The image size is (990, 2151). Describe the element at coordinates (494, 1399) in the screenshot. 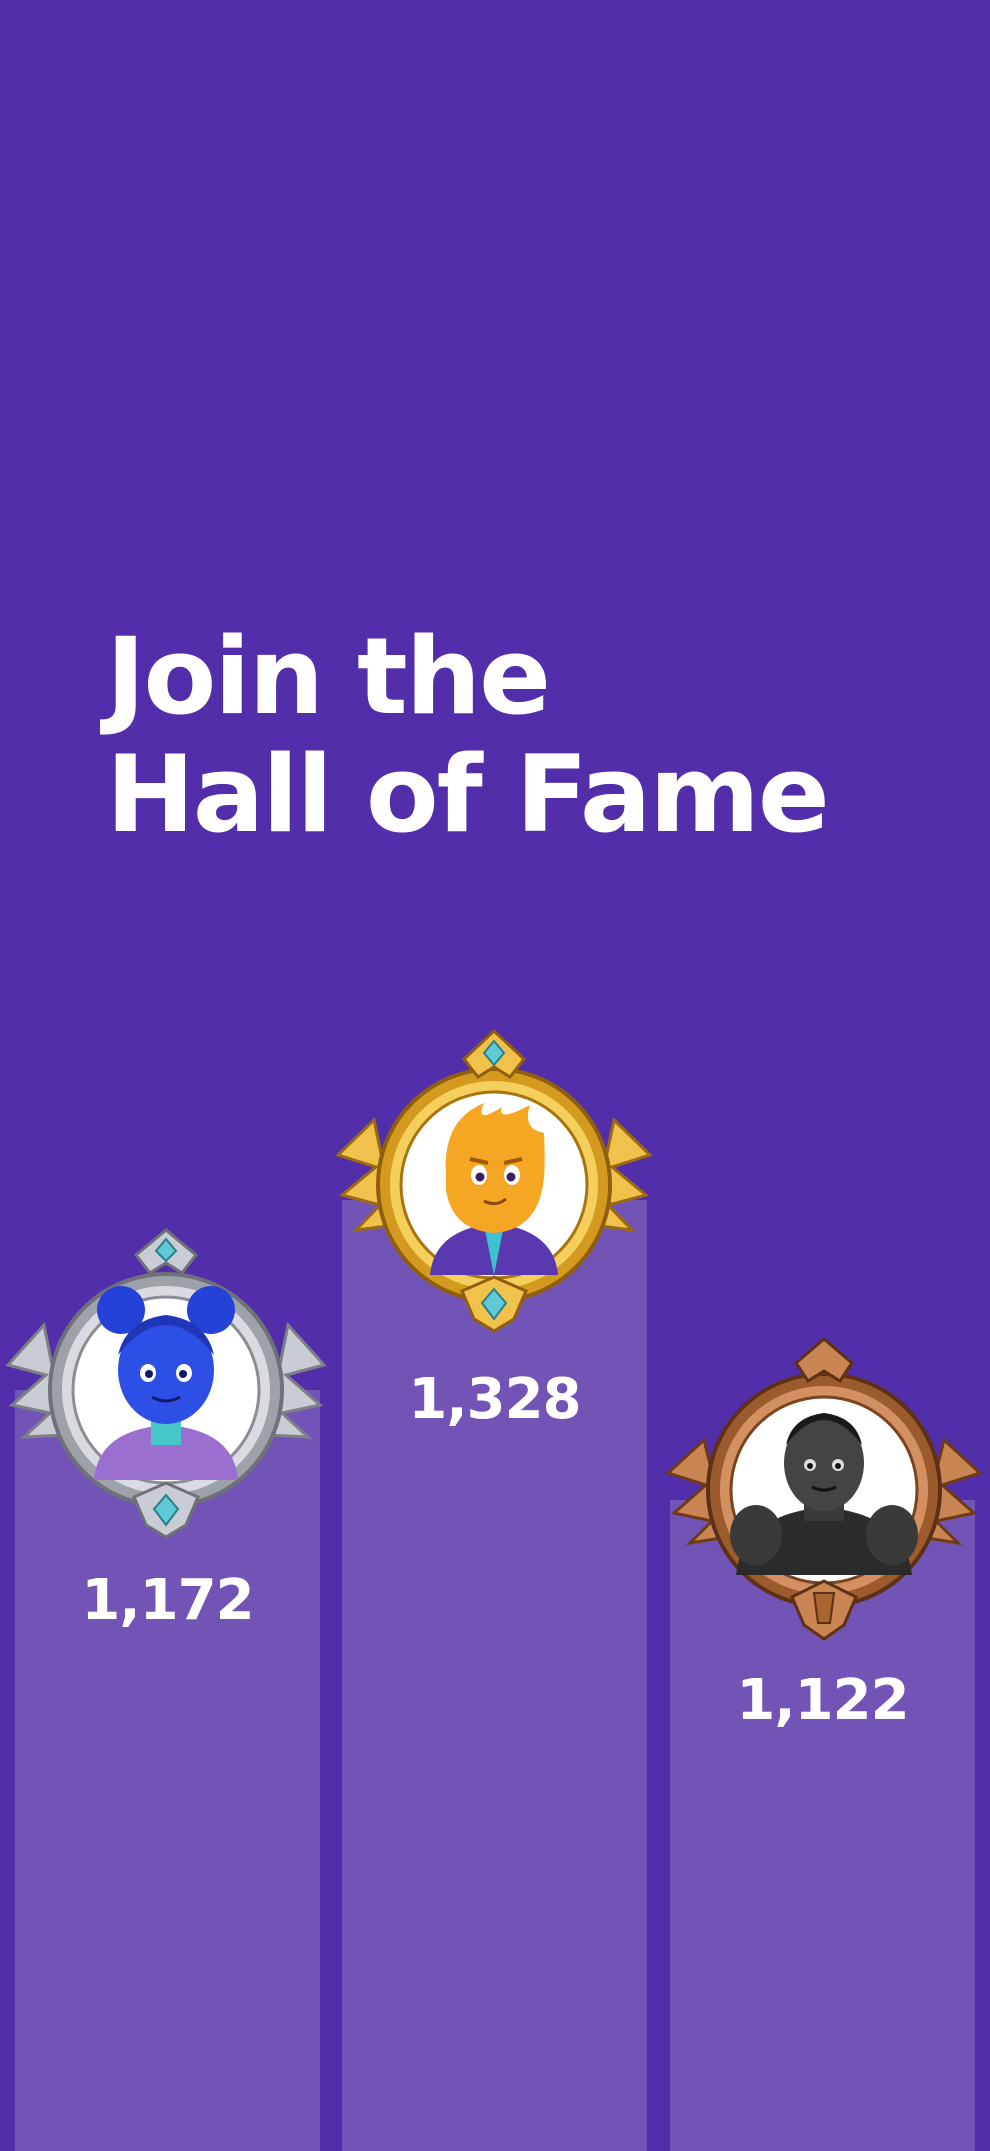

I see `score-first-place: 1,328` at that location.